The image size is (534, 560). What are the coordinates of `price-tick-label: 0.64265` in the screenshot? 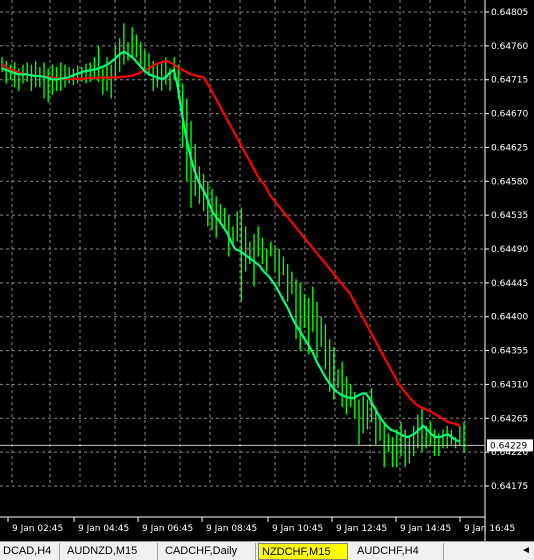 It's located at (509, 419).